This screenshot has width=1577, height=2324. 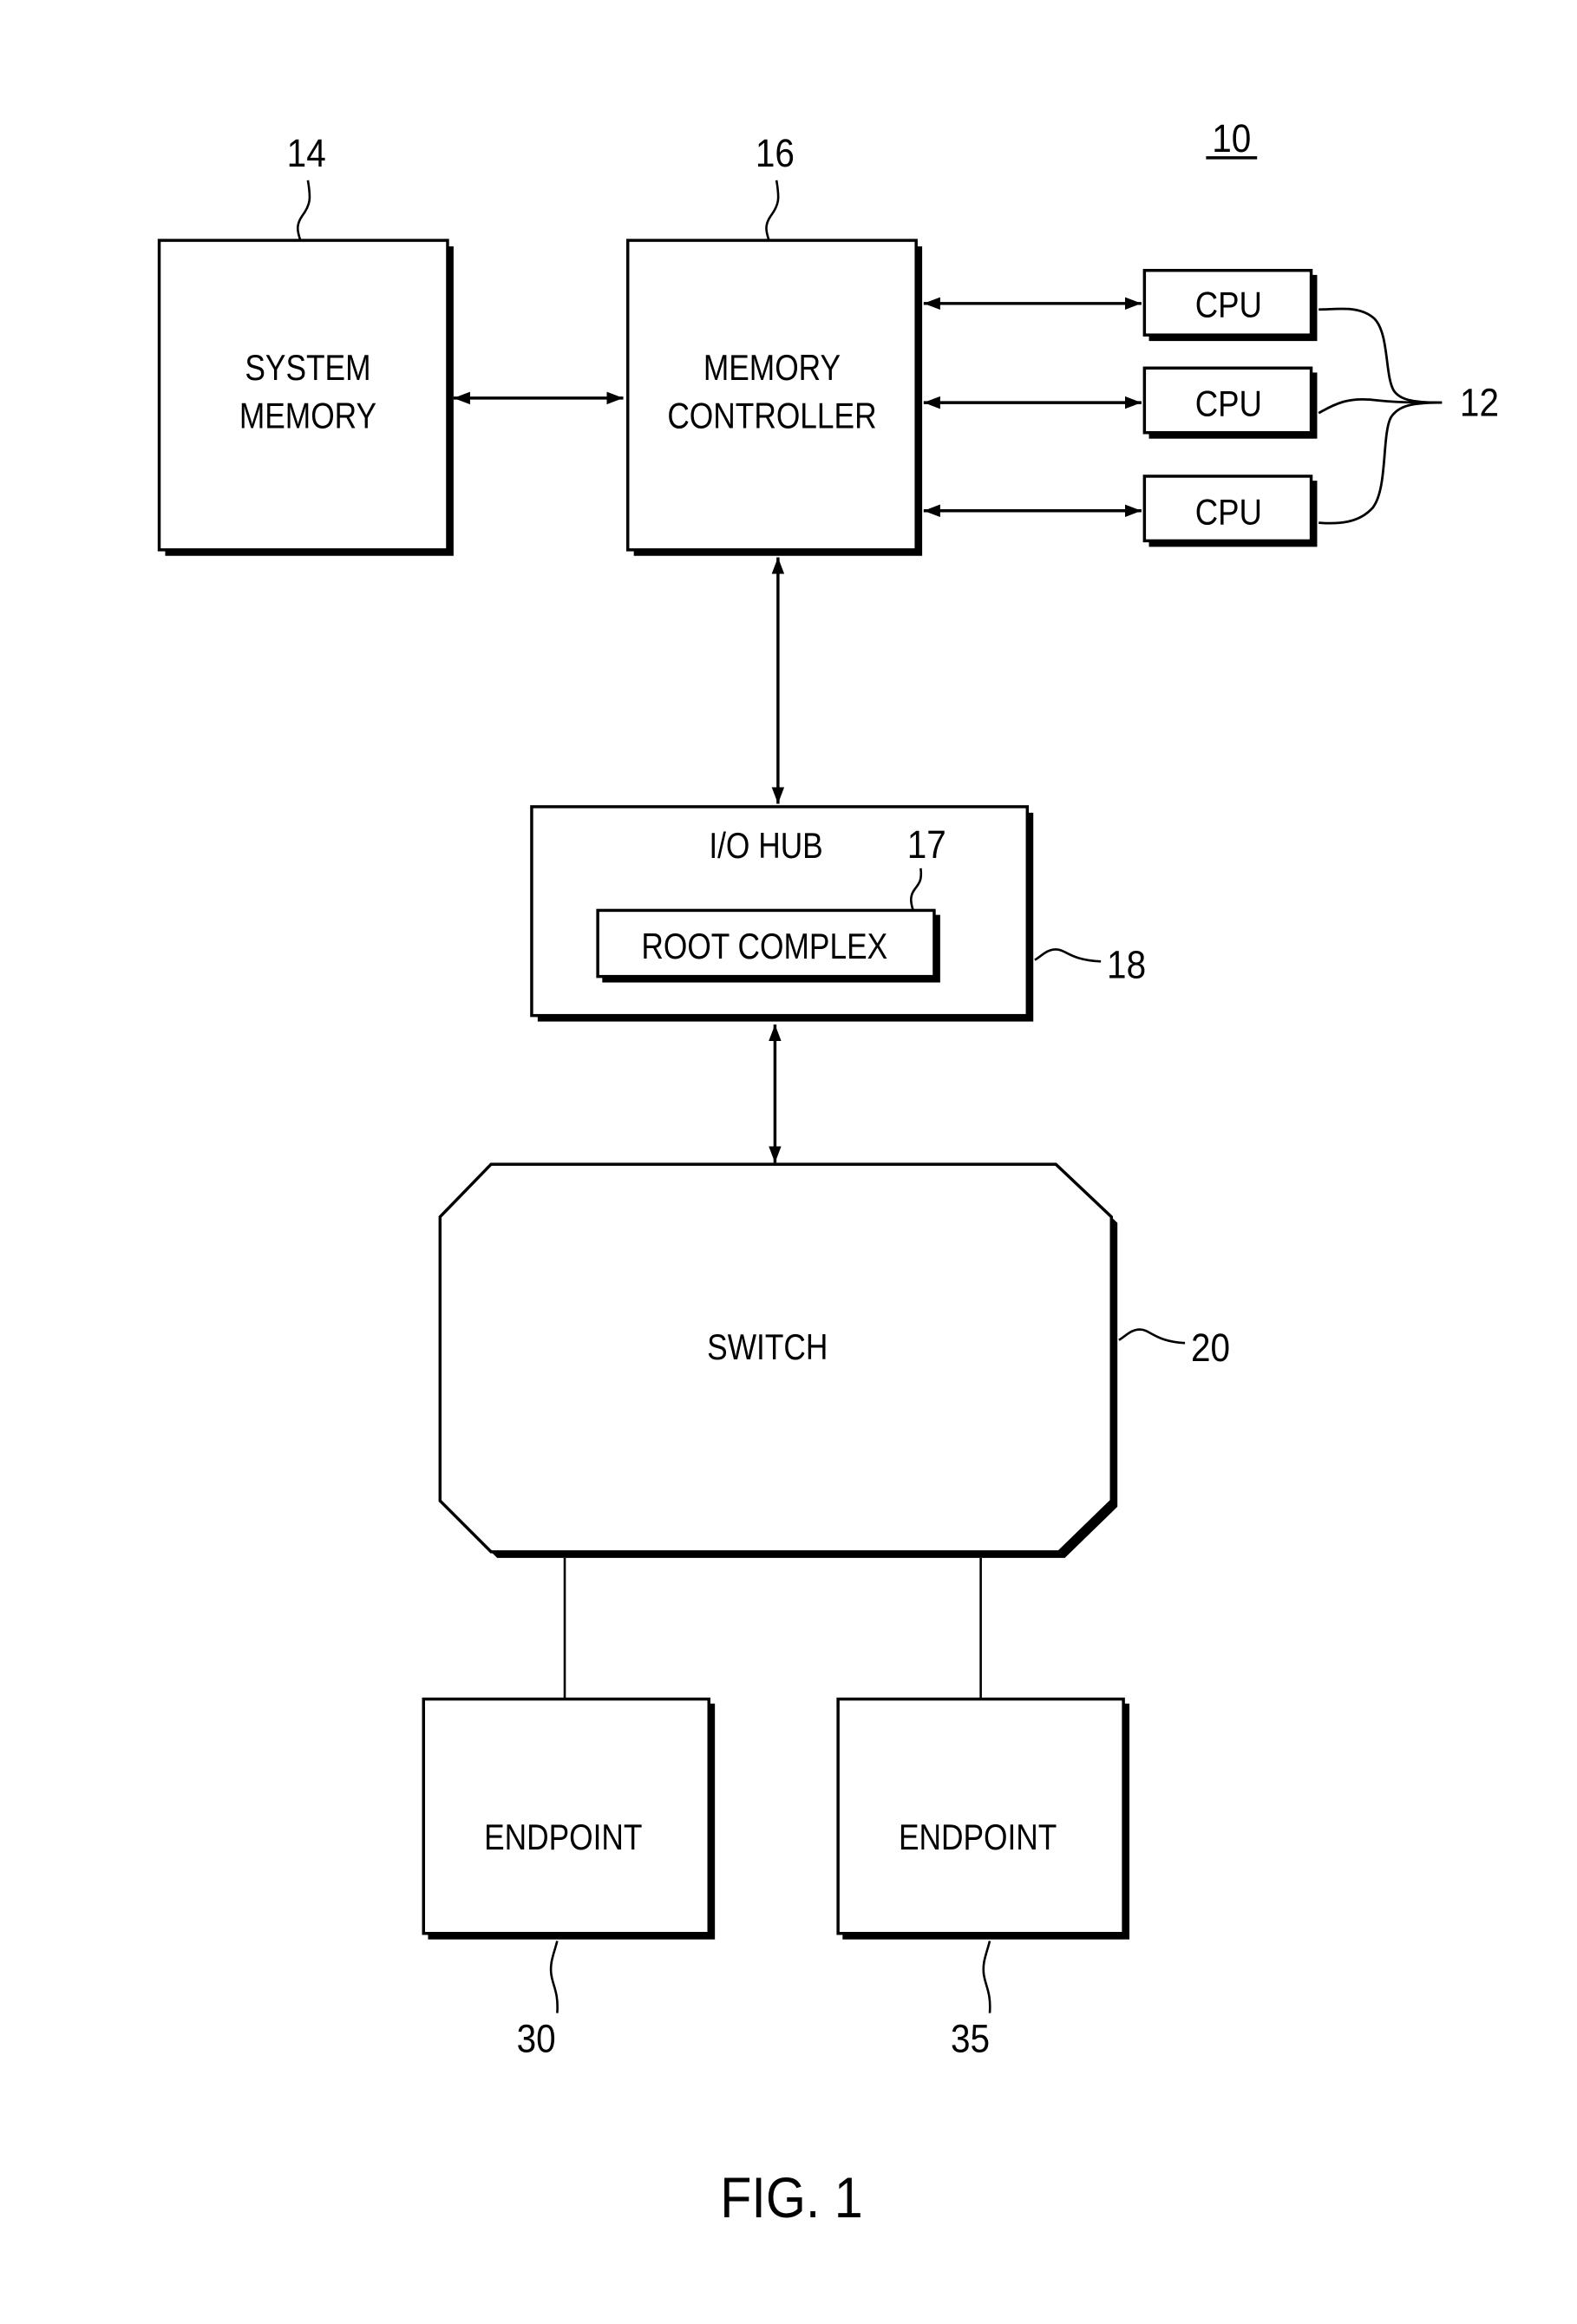 I want to click on switch-block: SWITCH, so click(x=778, y=1360).